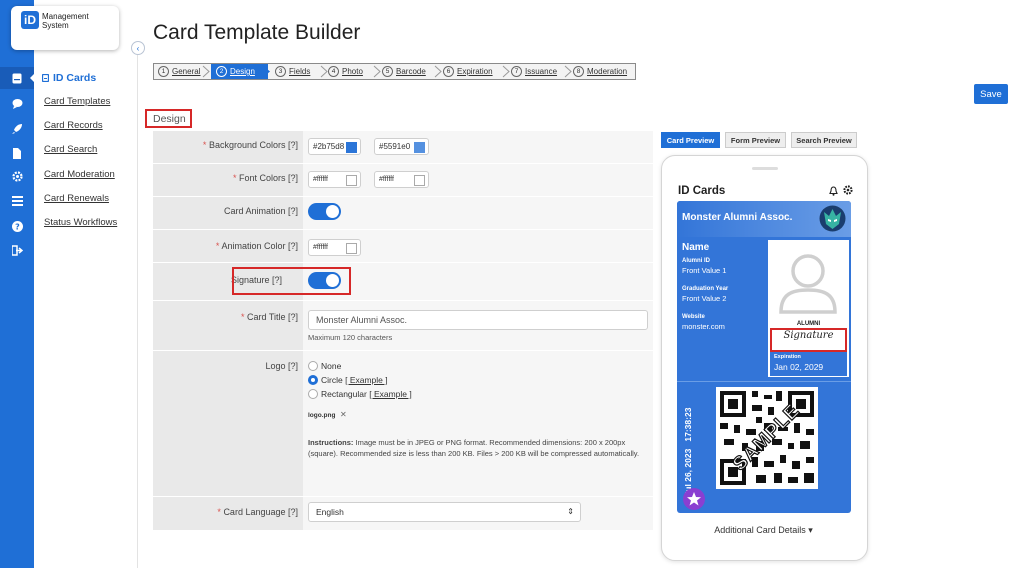 Image resolution: width=1024 pixels, height=568 pixels. I want to click on rect-example-link: [ Example ], so click(390, 394).